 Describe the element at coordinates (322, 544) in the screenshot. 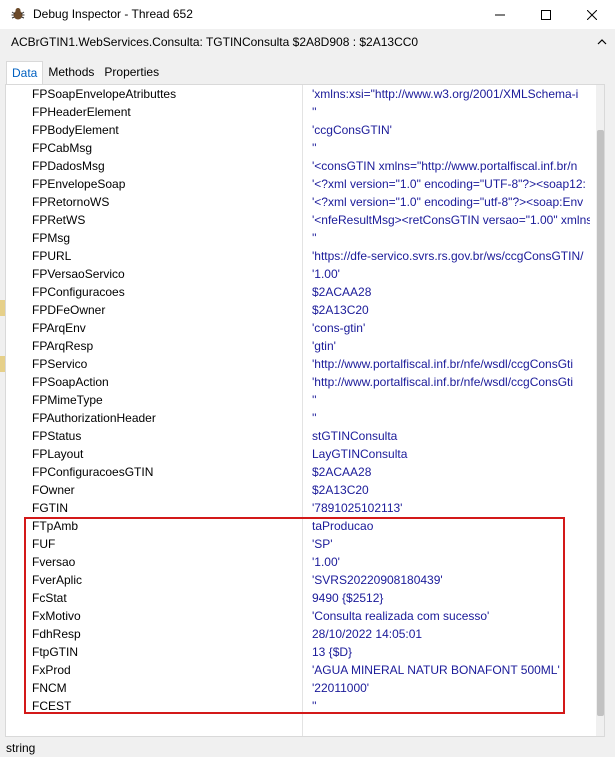

I see `field-value: 'SP'` at that location.